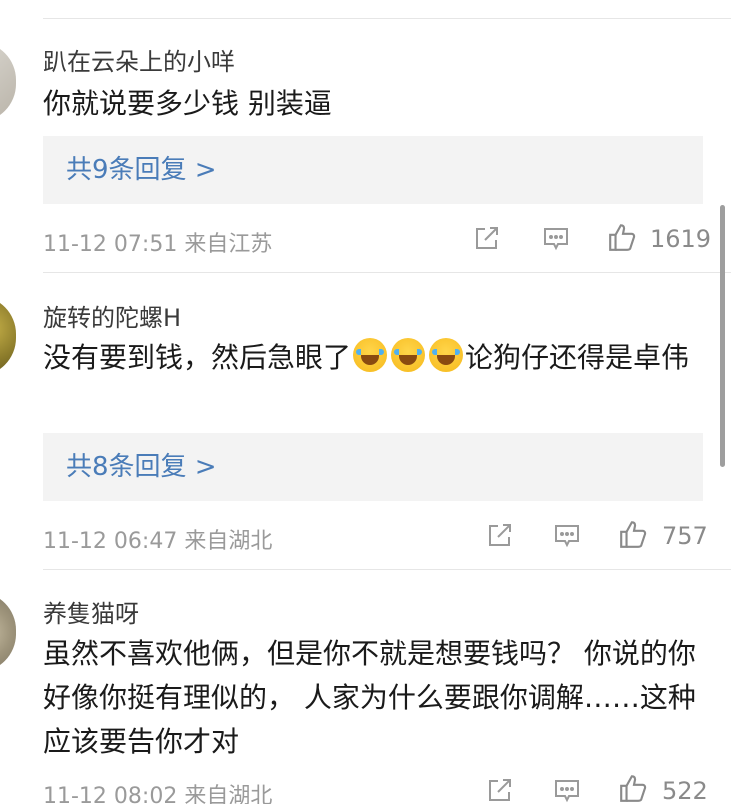 Image resolution: width=731 pixels, height=804 pixels. I want to click on replies-panel: 共9条回复 >, so click(373, 170).